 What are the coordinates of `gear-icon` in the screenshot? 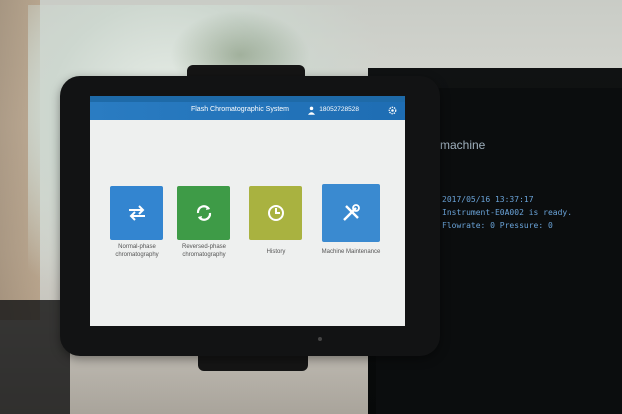 It's located at (392, 110).